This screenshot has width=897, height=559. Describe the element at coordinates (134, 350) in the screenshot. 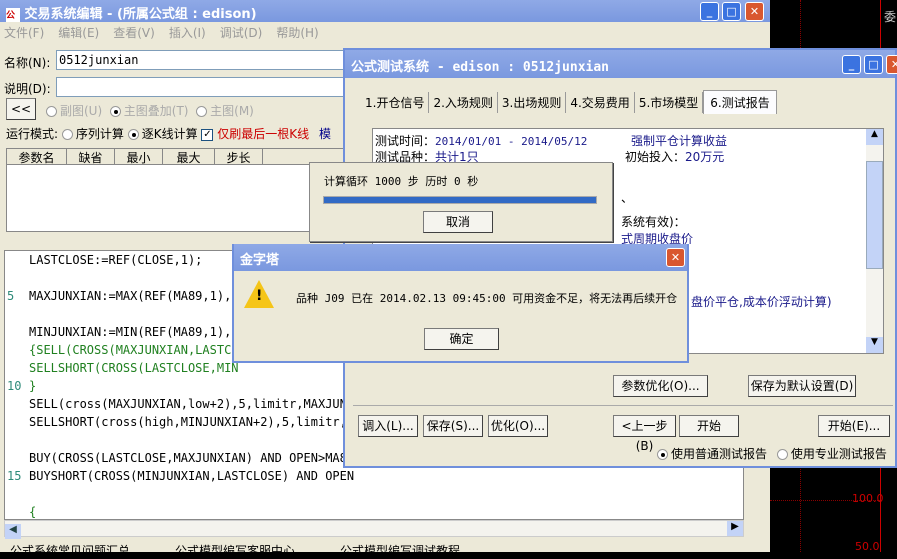

I see `code-text: {SELL(CROSS(MAXJUNXIAN,LASTCL` at that location.